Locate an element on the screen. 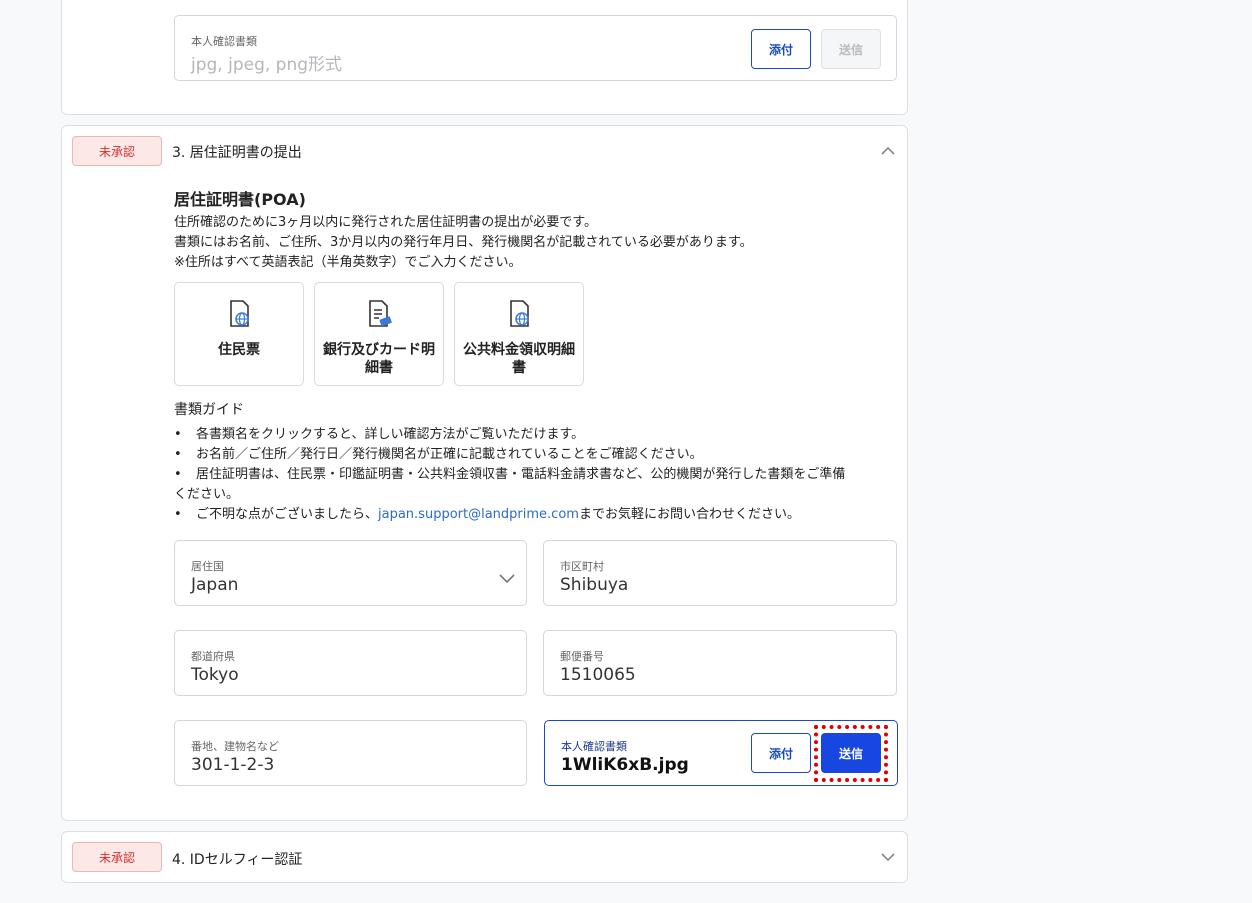  chevron-up-icon is located at coordinates (888, 151).